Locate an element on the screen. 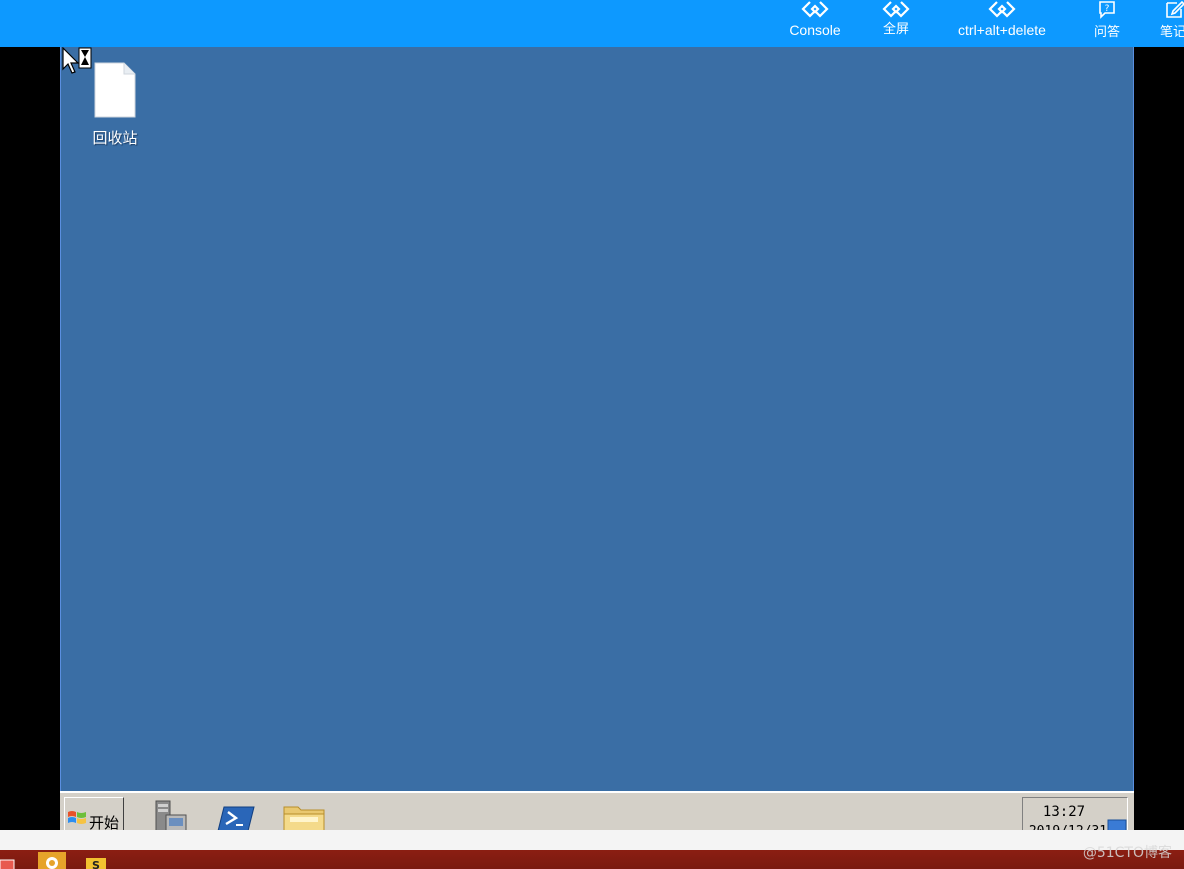  recycle-bin-icon is located at coordinates (115, 92).